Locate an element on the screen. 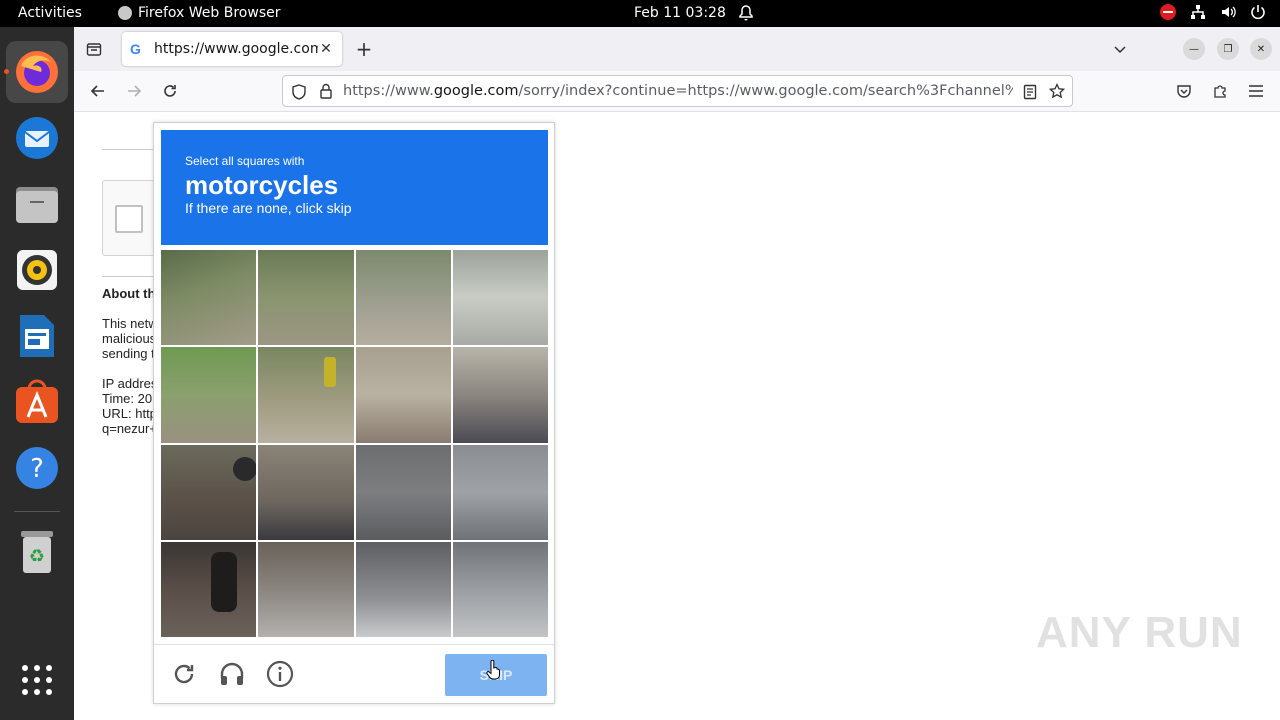 Image resolution: width=1280 pixels, height=720 pixels. minimize-button: — is located at coordinates (1194, 49).